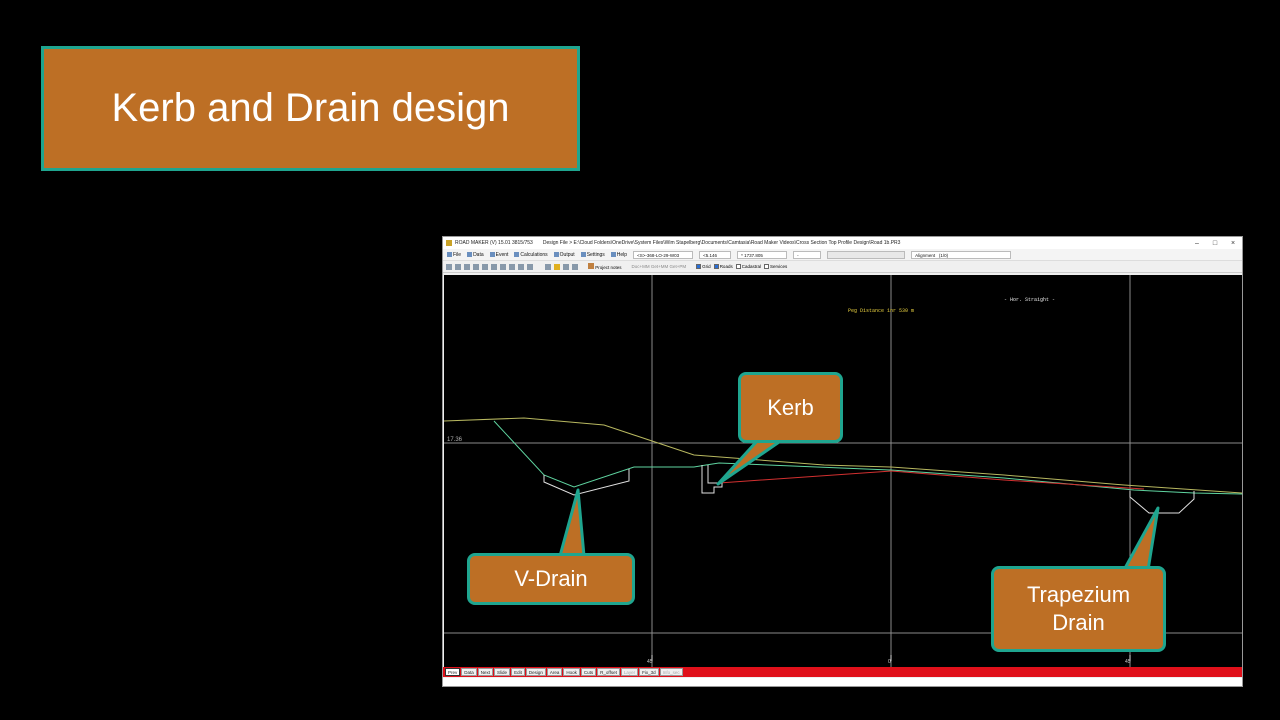 The image size is (1280, 720). Describe the element at coordinates (449, 266) in the screenshot. I see `pan-icon` at that location.